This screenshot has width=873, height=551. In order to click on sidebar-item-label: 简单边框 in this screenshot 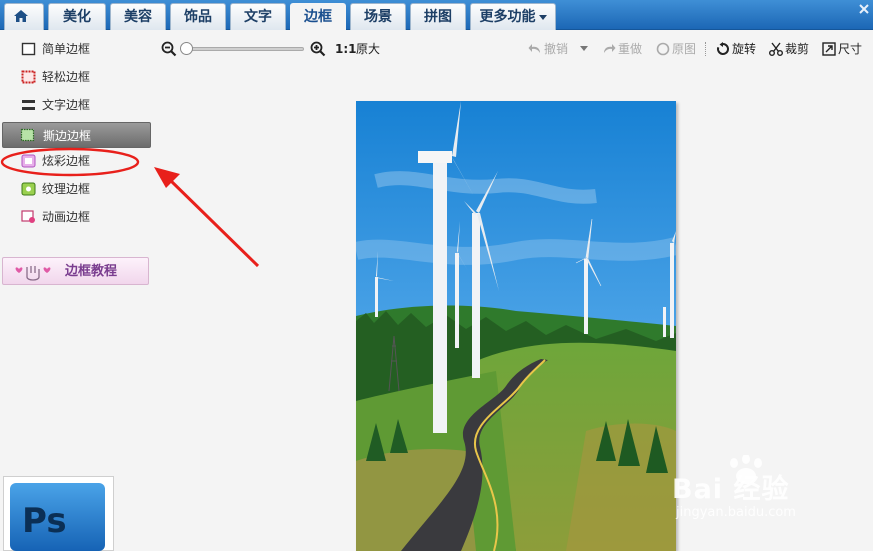, I will do `click(66, 49)`.